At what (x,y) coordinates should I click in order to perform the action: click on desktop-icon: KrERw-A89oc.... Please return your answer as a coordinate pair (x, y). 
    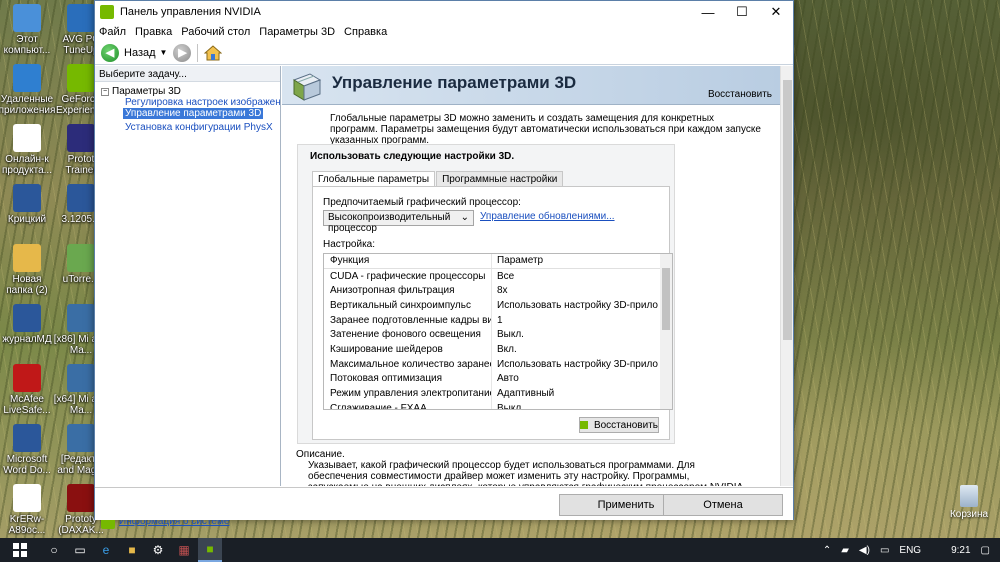
    Looking at the image, I should click on (28, 510).